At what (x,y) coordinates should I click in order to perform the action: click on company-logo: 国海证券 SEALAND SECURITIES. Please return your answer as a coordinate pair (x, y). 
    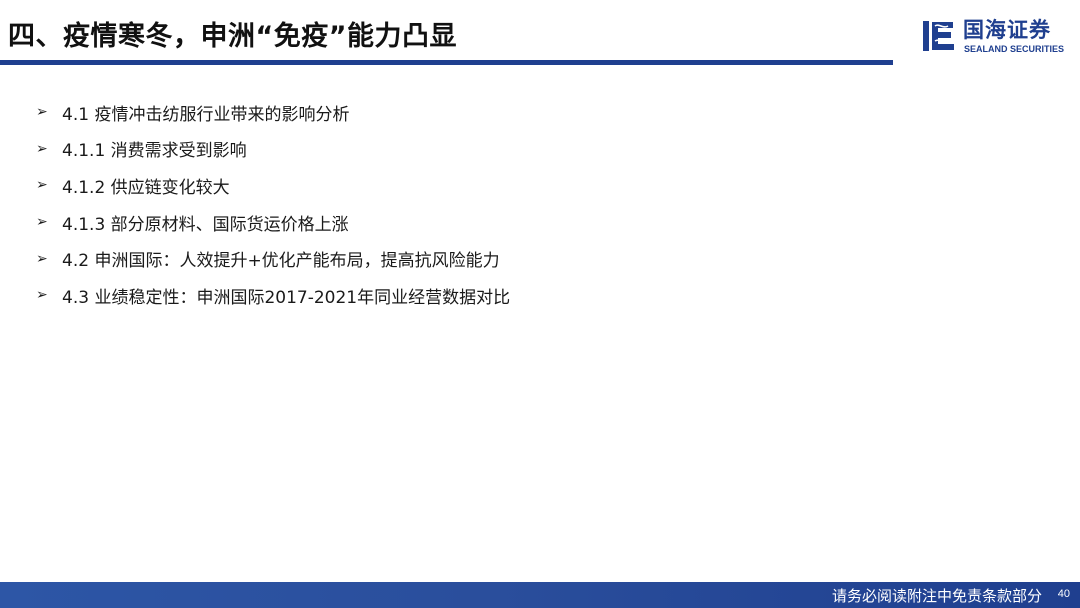
    Looking at the image, I should click on (996, 35).